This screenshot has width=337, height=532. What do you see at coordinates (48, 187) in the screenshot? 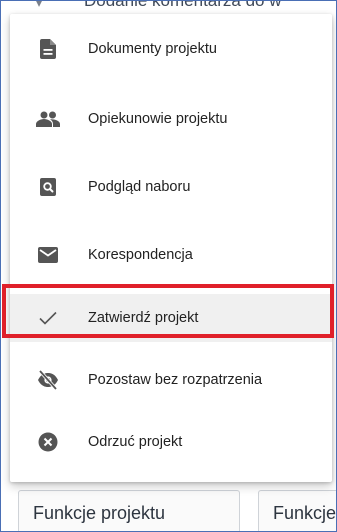
I see `preview-search-icon` at bounding box center [48, 187].